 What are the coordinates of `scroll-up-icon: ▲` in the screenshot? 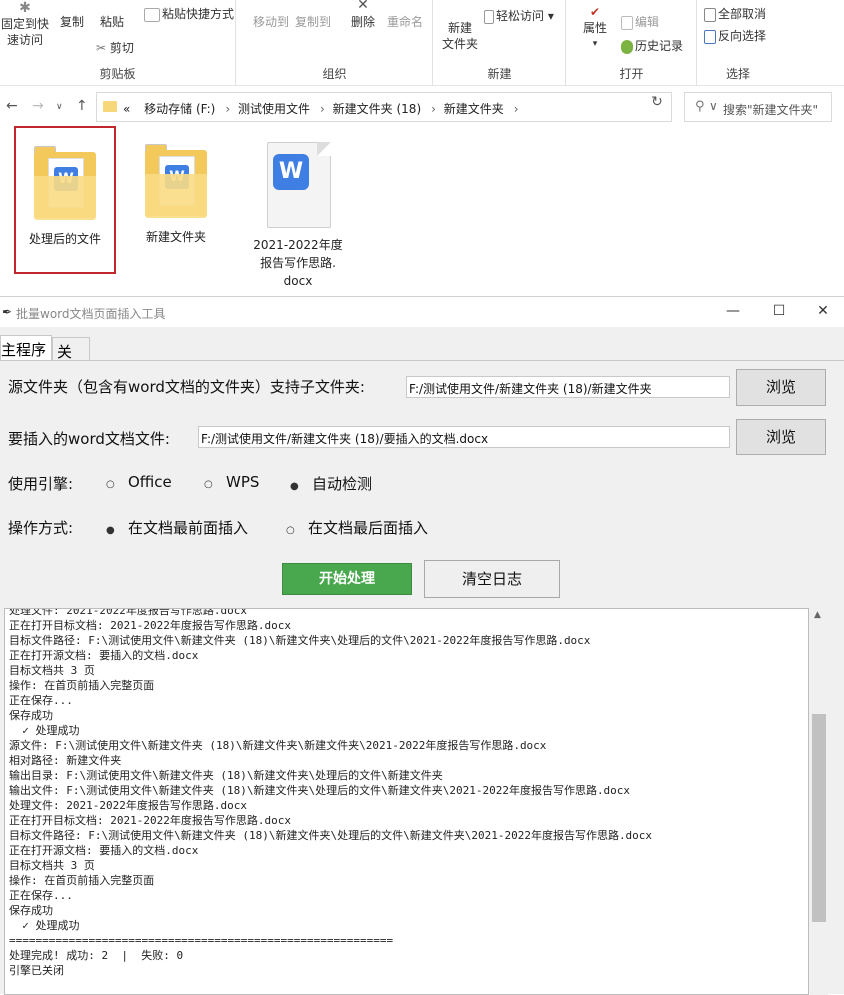 It's located at (817, 615).